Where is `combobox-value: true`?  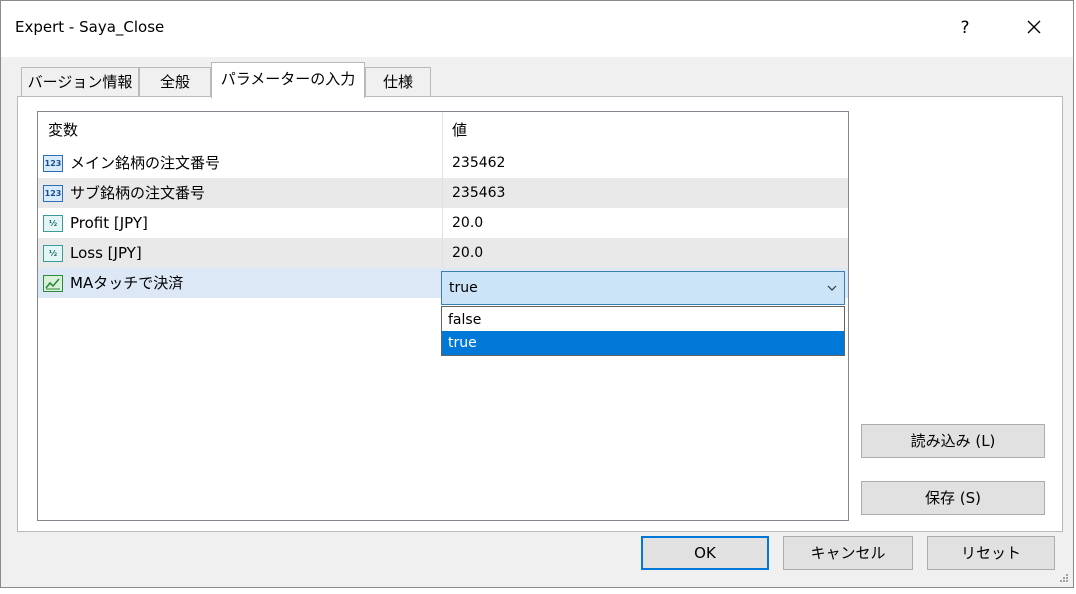
combobox-value: true is located at coordinates (463, 288).